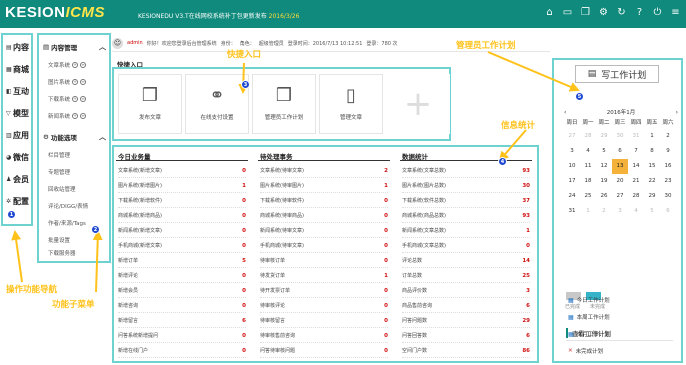 The width and height of the screenshot is (686, 365). I want to click on calendar-day: 27, so click(620, 196).